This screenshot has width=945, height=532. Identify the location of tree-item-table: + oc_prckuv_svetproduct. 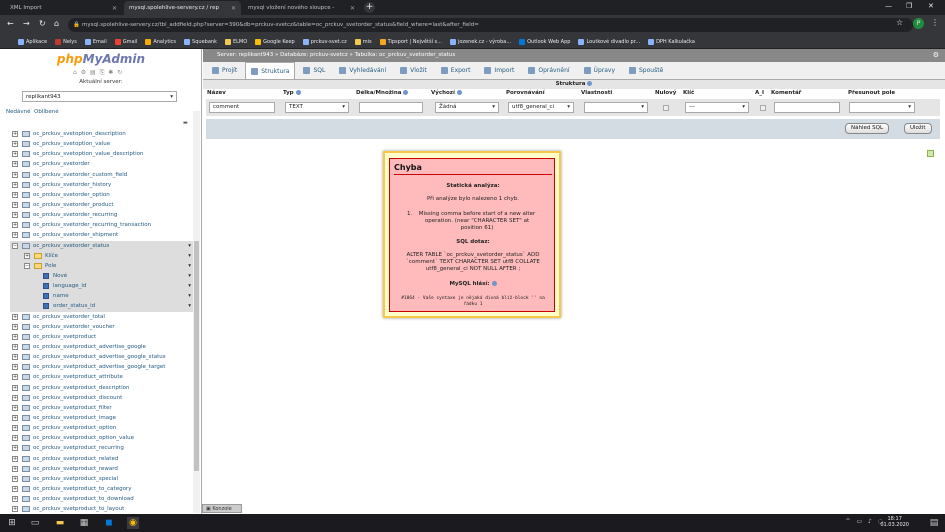
(102, 337).